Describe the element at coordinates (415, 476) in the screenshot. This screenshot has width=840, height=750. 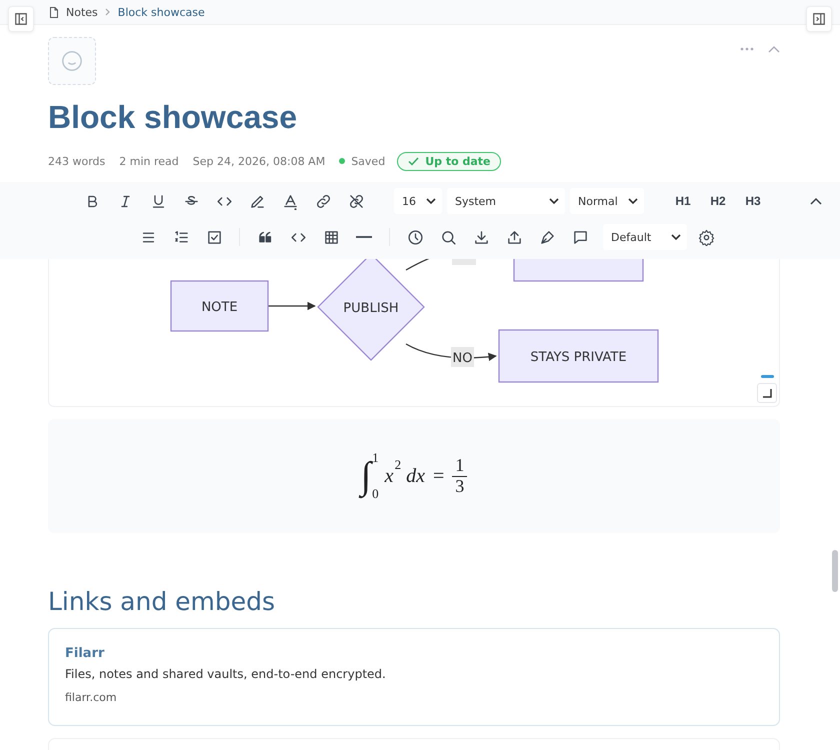
I see `math-differential: dx` at that location.